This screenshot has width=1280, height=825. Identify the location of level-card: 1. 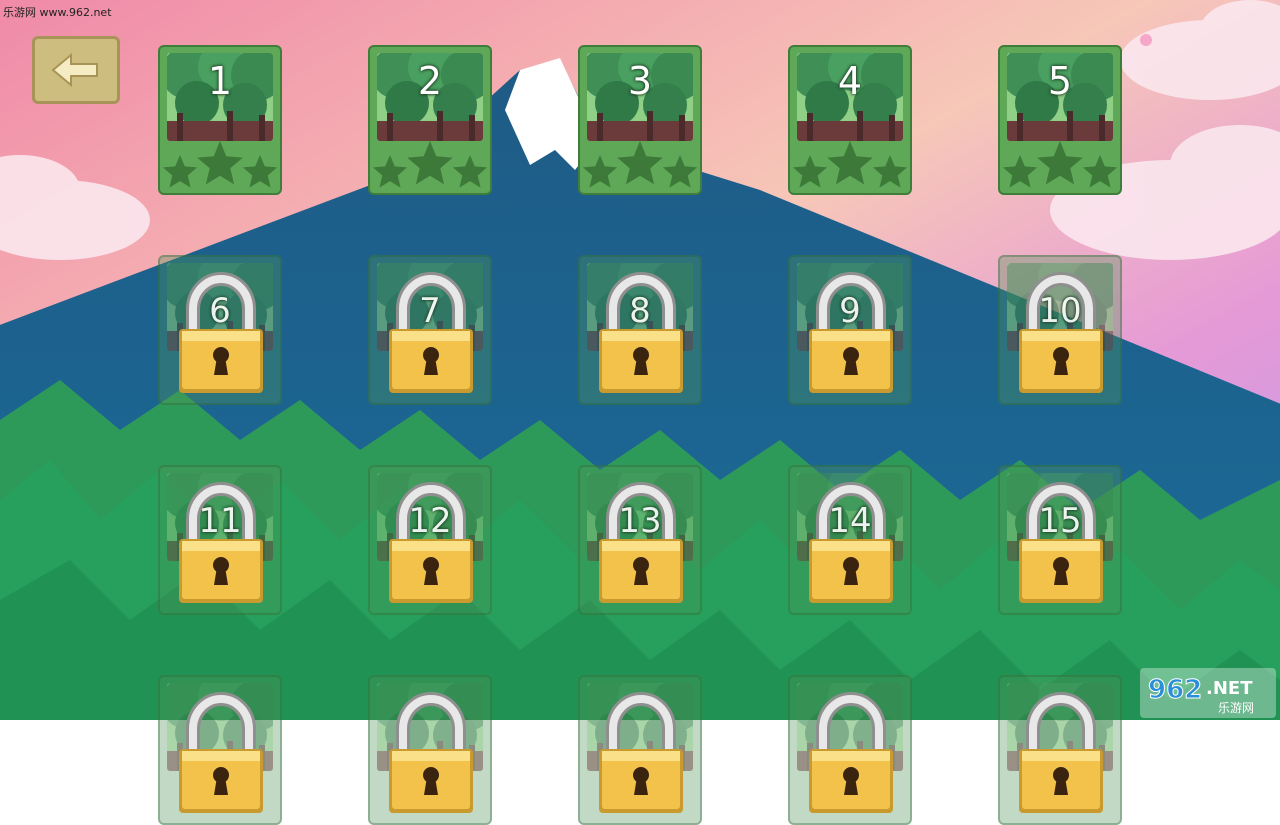
(220, 120).